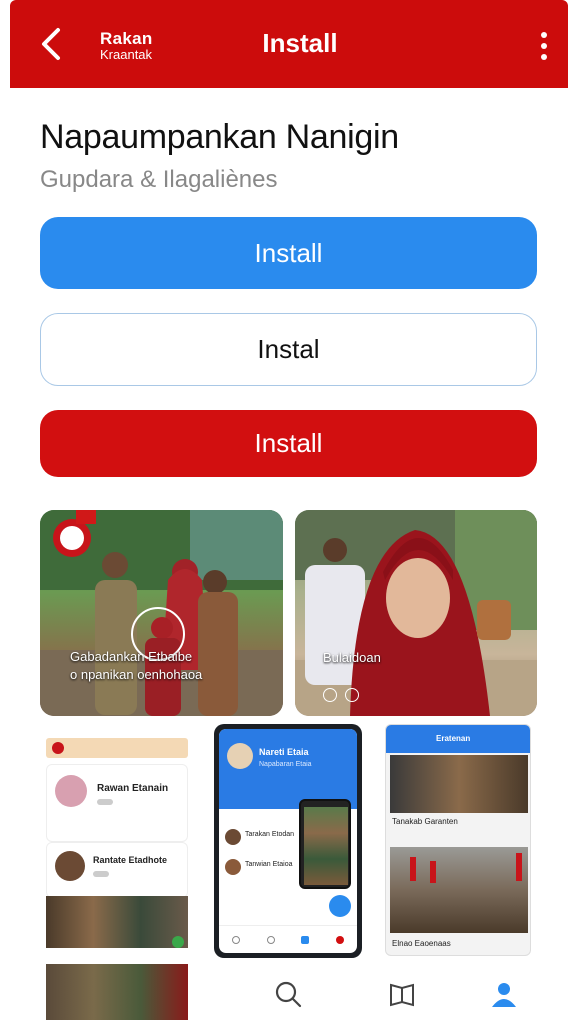 This screenshot has width=576, height=1024. I want to click on phone-row2-text: Tanwian Etaioa, so click(269, 864).